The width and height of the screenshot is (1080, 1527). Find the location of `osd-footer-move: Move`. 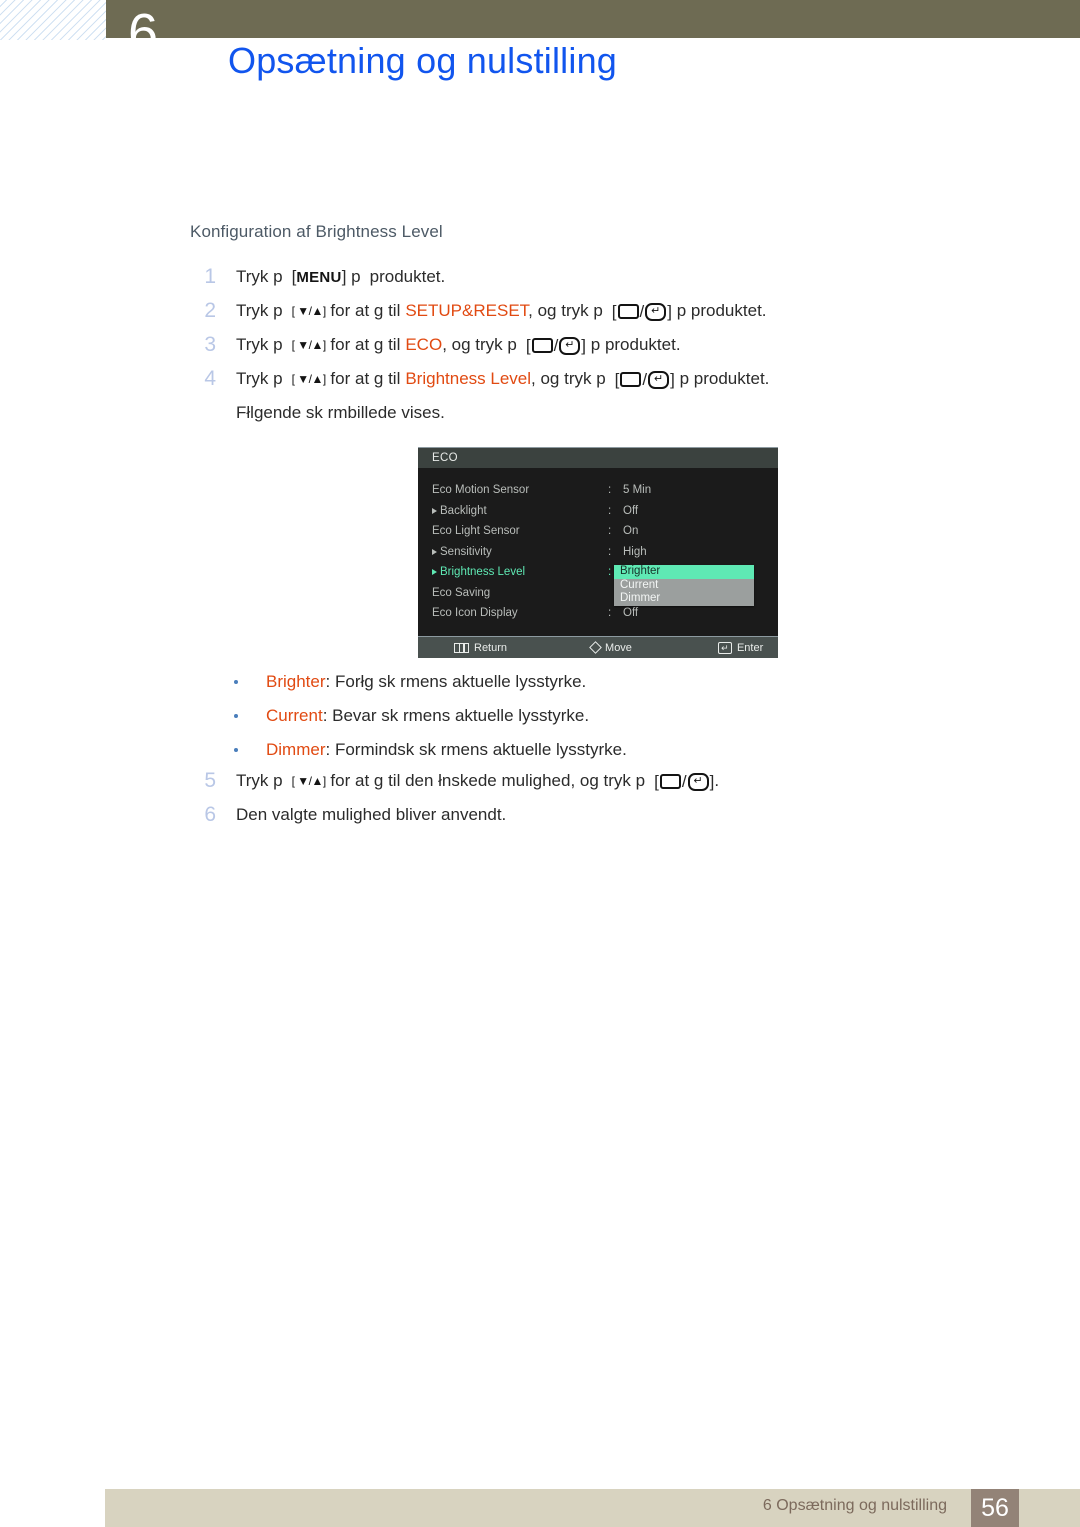

osd-footer-move: Move is located at coordinates (610, 647).